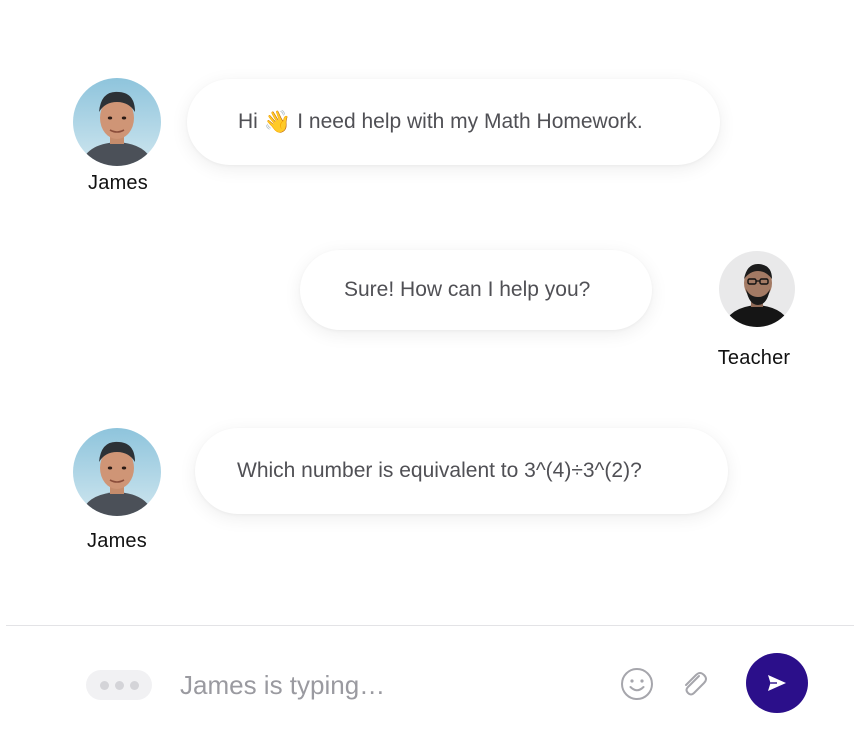 The image size is (854, 748). I want to click on paperclip-icon, so click(696, 684).